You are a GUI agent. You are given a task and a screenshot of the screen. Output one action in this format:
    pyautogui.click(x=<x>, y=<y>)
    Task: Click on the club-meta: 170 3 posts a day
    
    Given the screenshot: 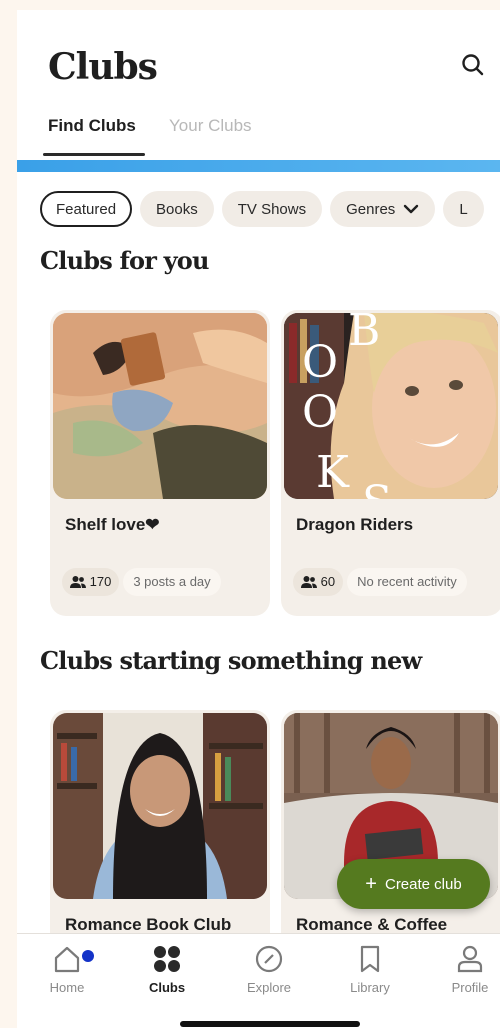 What is the action you would take?
    pyautogui.click(x=141, y=582)
    